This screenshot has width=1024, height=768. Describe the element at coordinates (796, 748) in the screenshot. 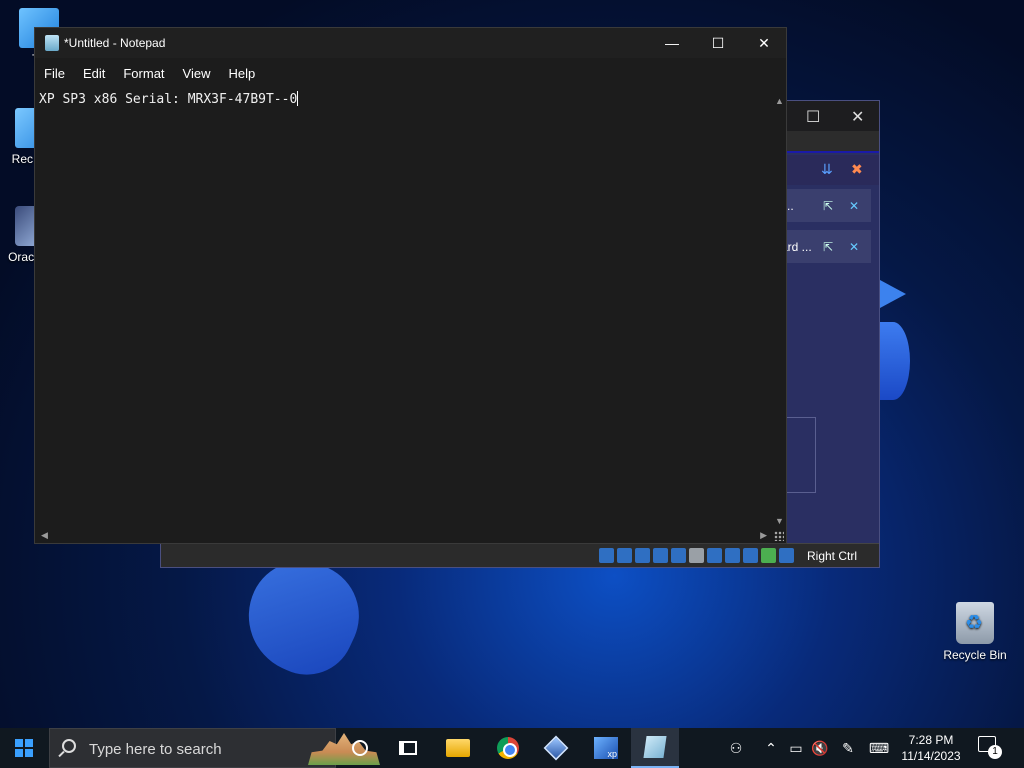

I see `network-icon: ▭` at that location.